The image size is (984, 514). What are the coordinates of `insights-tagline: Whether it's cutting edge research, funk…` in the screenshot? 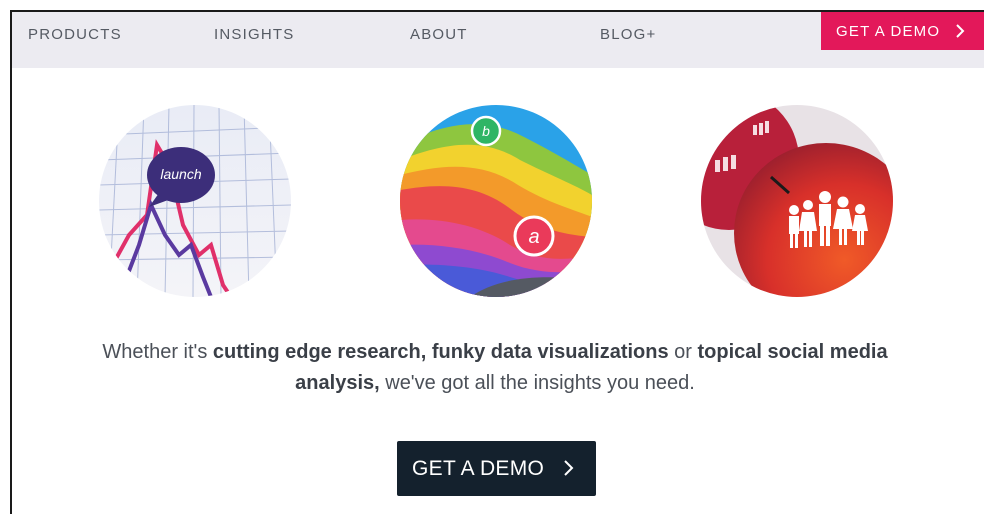 It's located at (495, 368).